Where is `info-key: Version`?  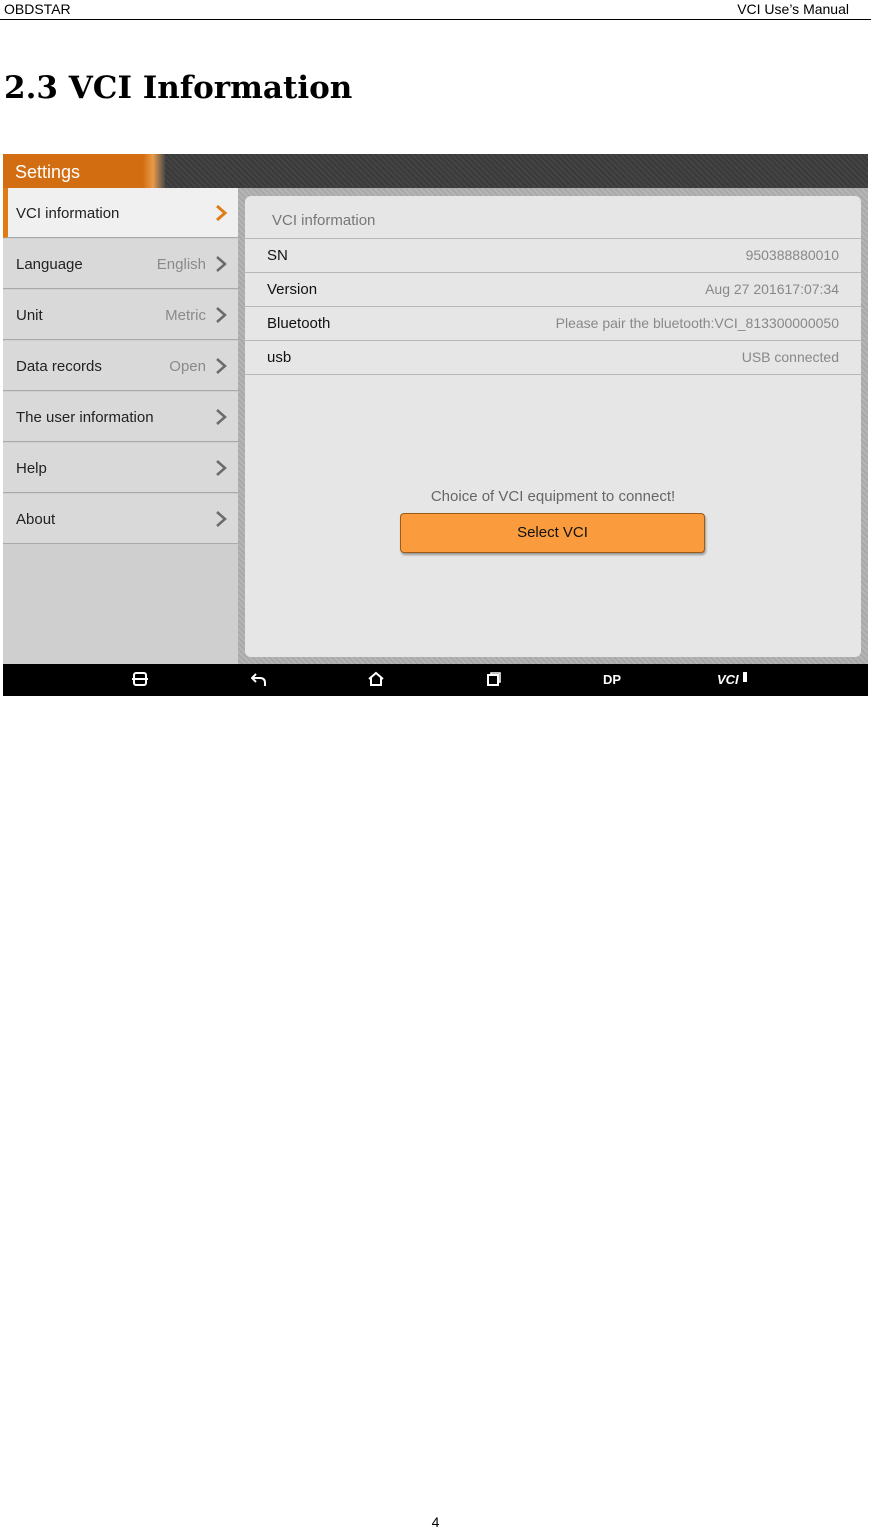
info-key: Version is located at coordinates (292, 289).